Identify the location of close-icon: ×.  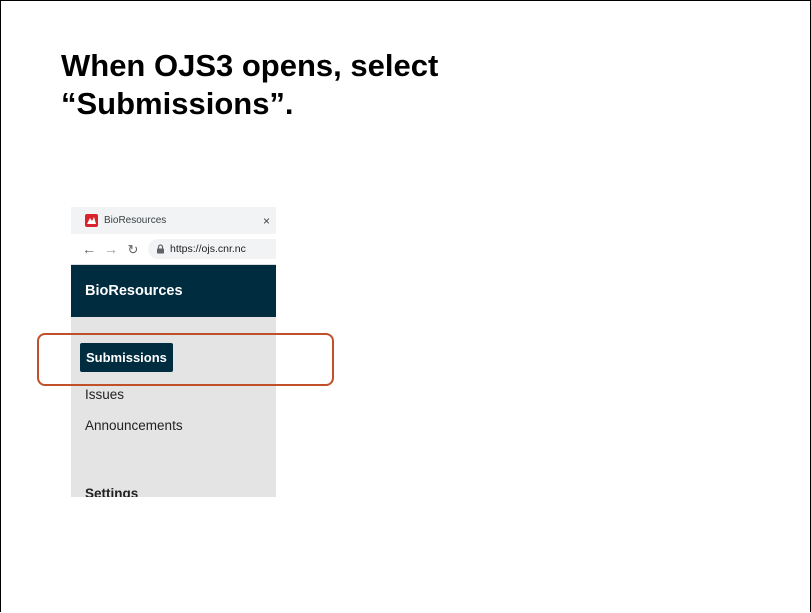
(266, 221).